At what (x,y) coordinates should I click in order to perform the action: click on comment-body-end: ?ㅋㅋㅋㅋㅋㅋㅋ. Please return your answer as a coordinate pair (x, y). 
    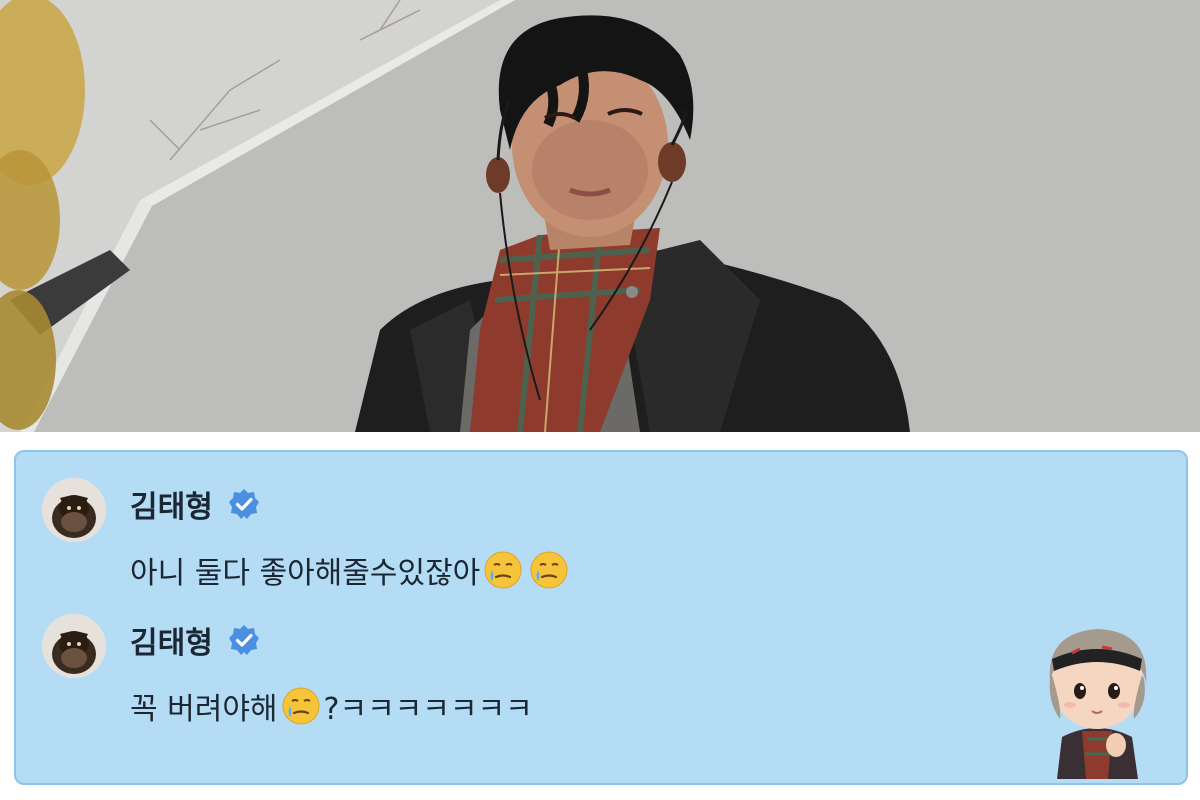
    Looking at the image, I should click on (428, 709).